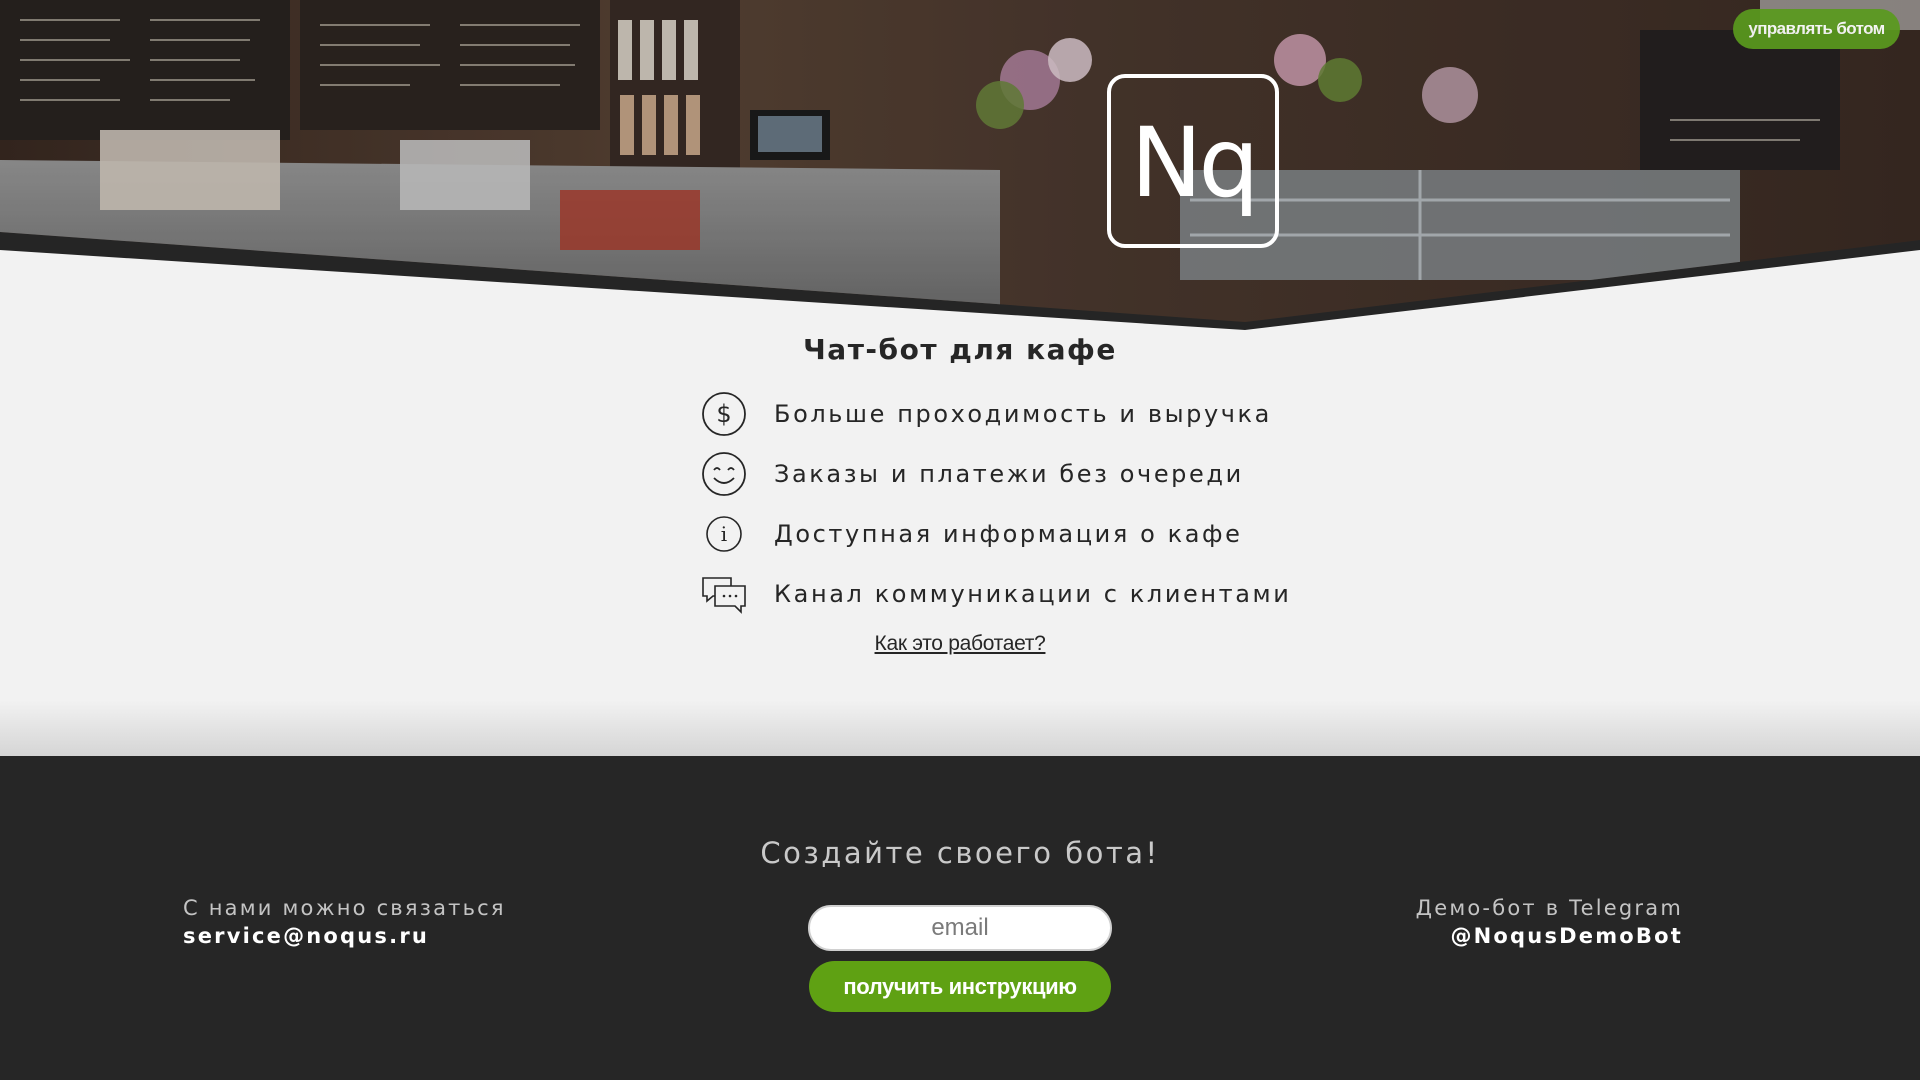  I want to click on email-field, so click(960, 928).